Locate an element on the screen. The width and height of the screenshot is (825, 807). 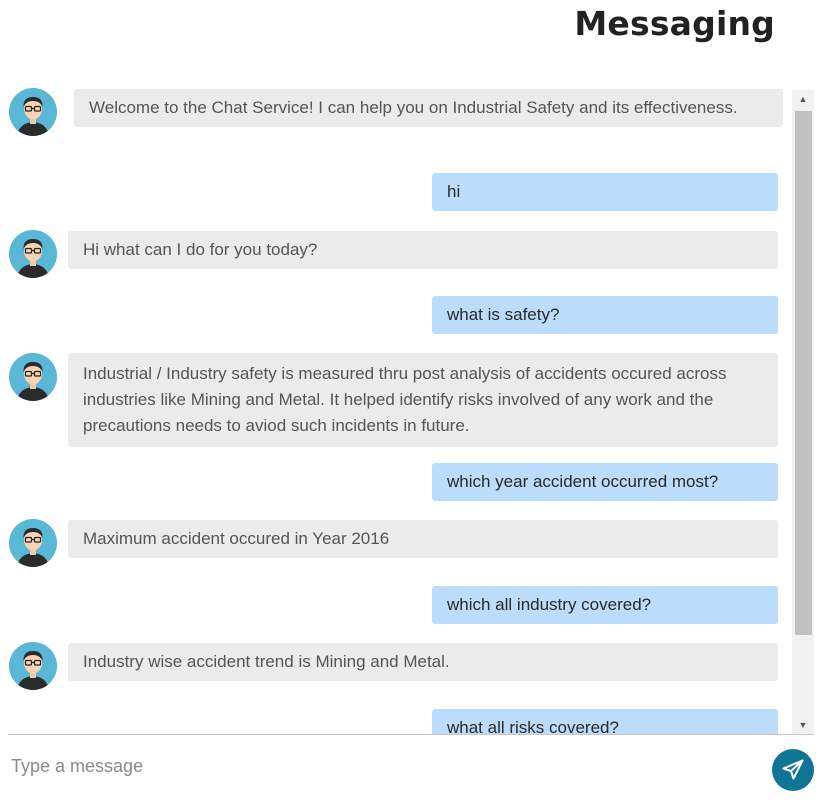
scroll-down-arrow-icon: ▼ is located at coordinates (803, 725).